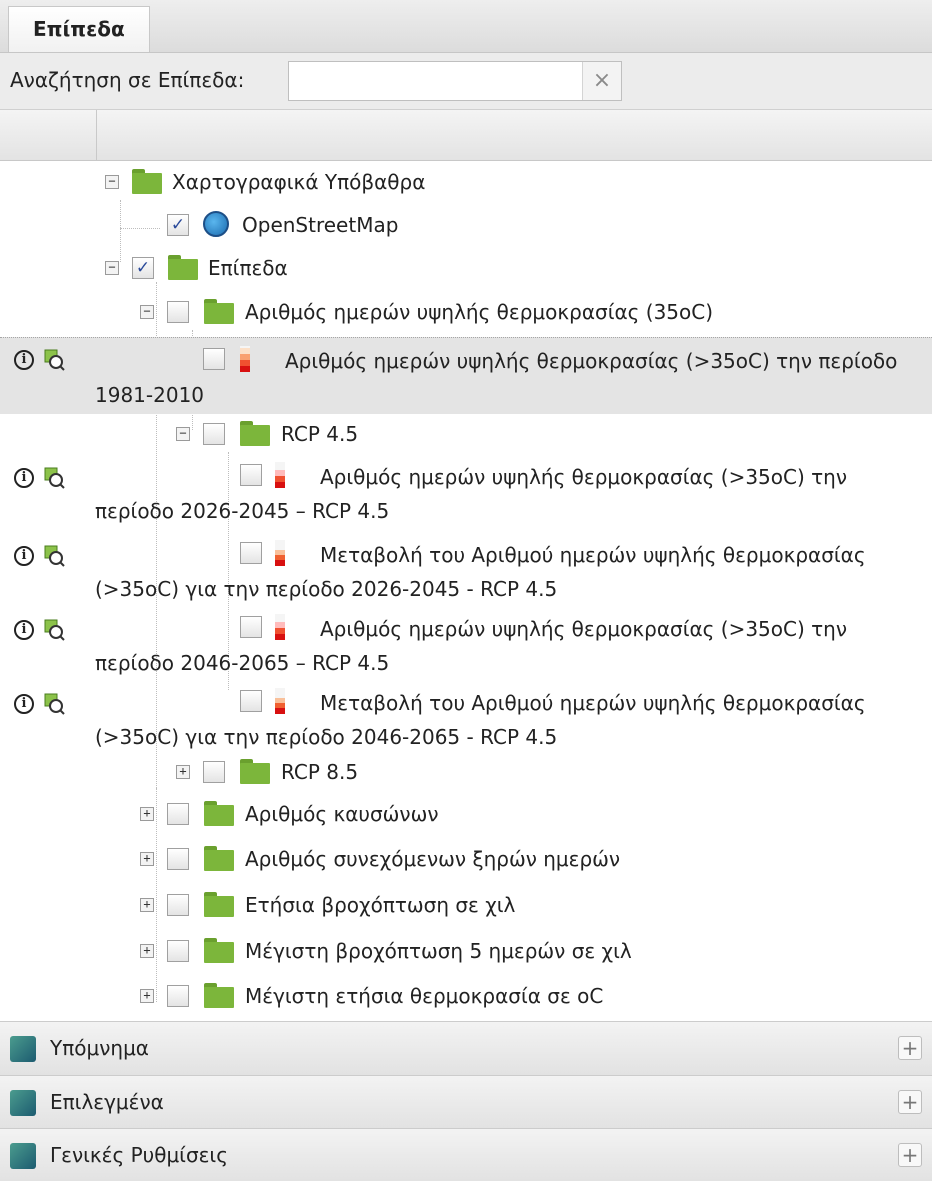 Image resolution: width=932 pixels, height=1181 pixels. What do you see at coordinates (99, 1048) in the screenshot?
I see `panel-label: Υπόμνημα` at bounding box center [99, 1048].